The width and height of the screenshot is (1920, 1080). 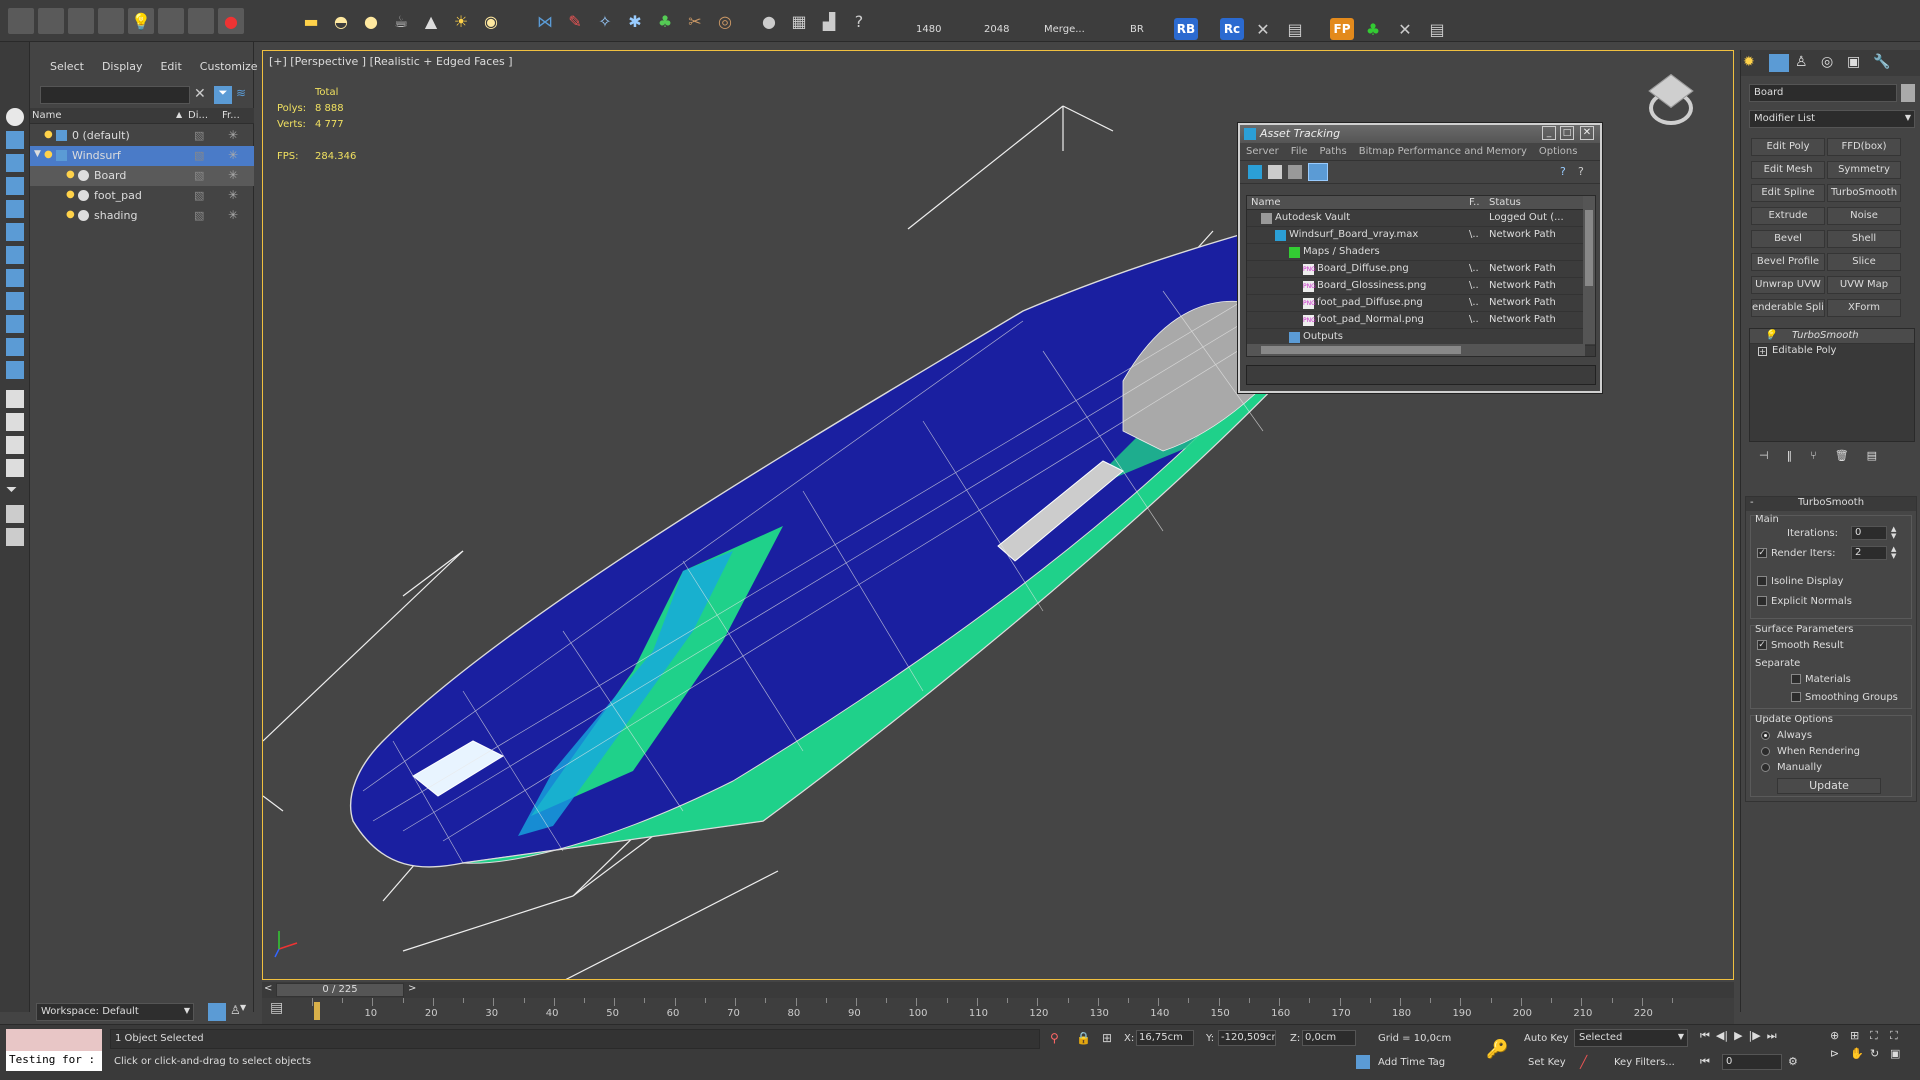 I want to click on stack-item-editable-poly: + Editable Poly, so click(x=1832, y=351).